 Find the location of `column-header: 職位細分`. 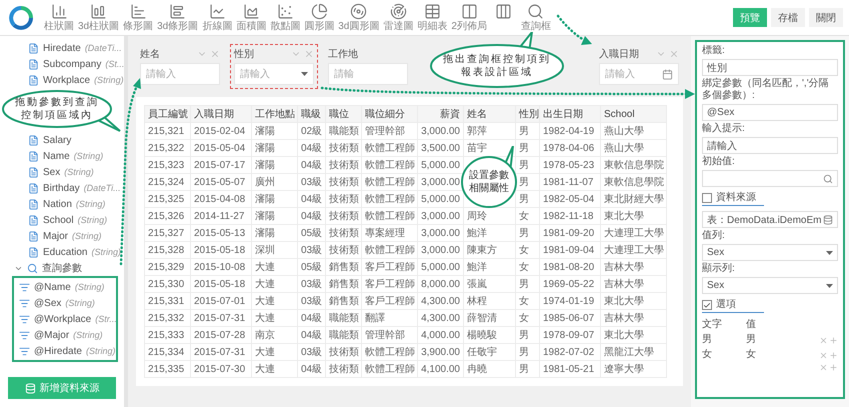

column-header: 職位細分 is located at coordinates (390, 114).